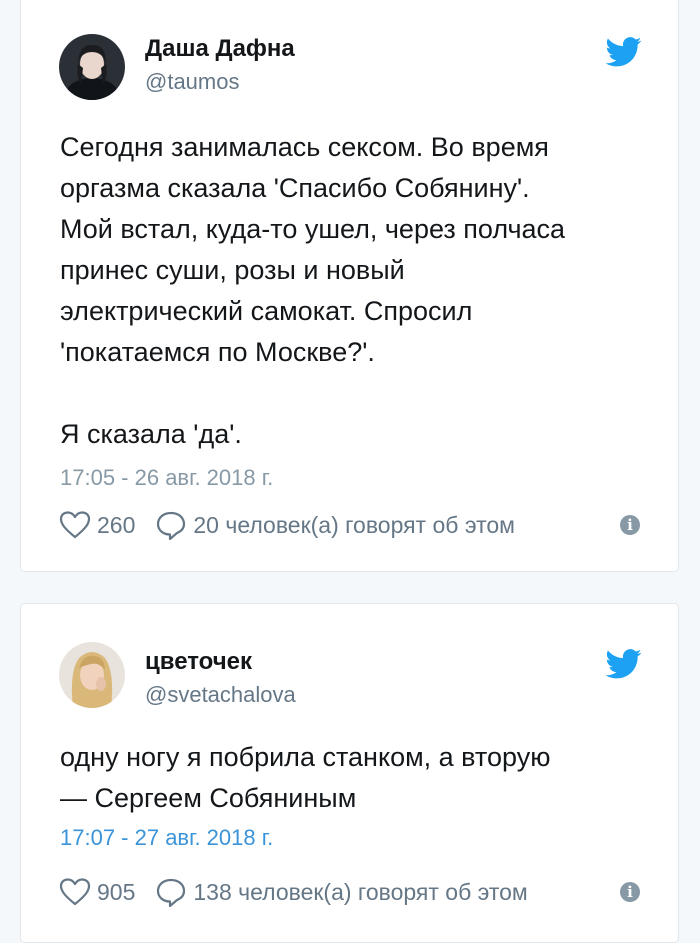 Image resolution: width=700 pixels, height=943 pixels. I want to click on like-count: 260, so click(116, 524).